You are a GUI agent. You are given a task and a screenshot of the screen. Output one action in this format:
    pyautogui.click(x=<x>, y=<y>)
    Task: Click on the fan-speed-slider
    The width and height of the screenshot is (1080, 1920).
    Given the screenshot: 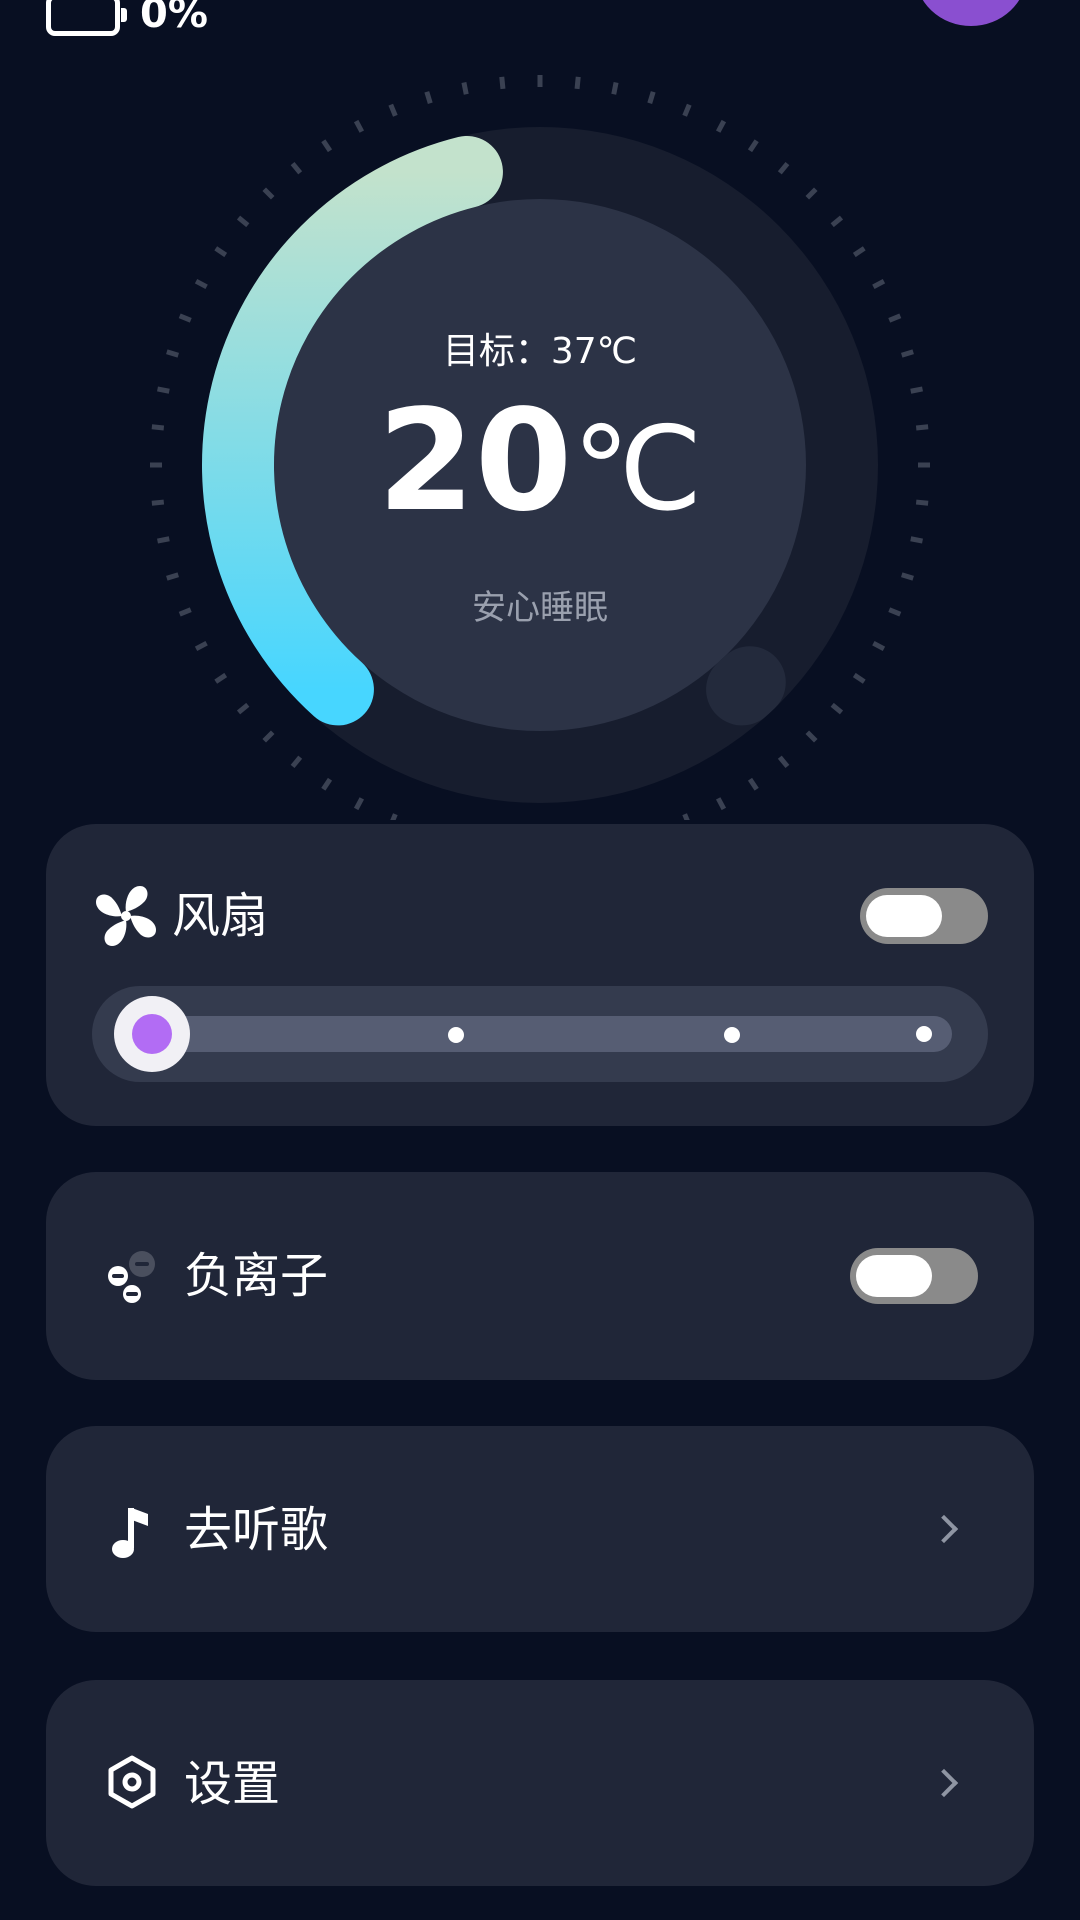 What is the action you would take?
    pyautogui.click(x=540, y=1034)
    